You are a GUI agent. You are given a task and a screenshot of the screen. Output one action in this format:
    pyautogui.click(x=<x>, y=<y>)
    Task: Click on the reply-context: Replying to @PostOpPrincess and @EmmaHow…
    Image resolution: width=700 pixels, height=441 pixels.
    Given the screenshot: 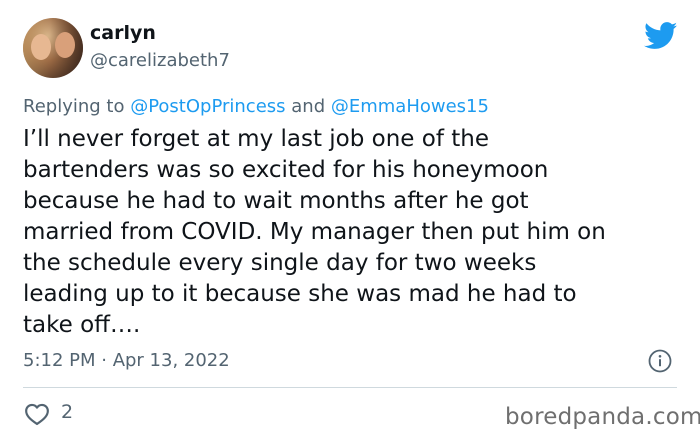 What is the action you would take?
    pyautogui.click(x=256, y=106)
    